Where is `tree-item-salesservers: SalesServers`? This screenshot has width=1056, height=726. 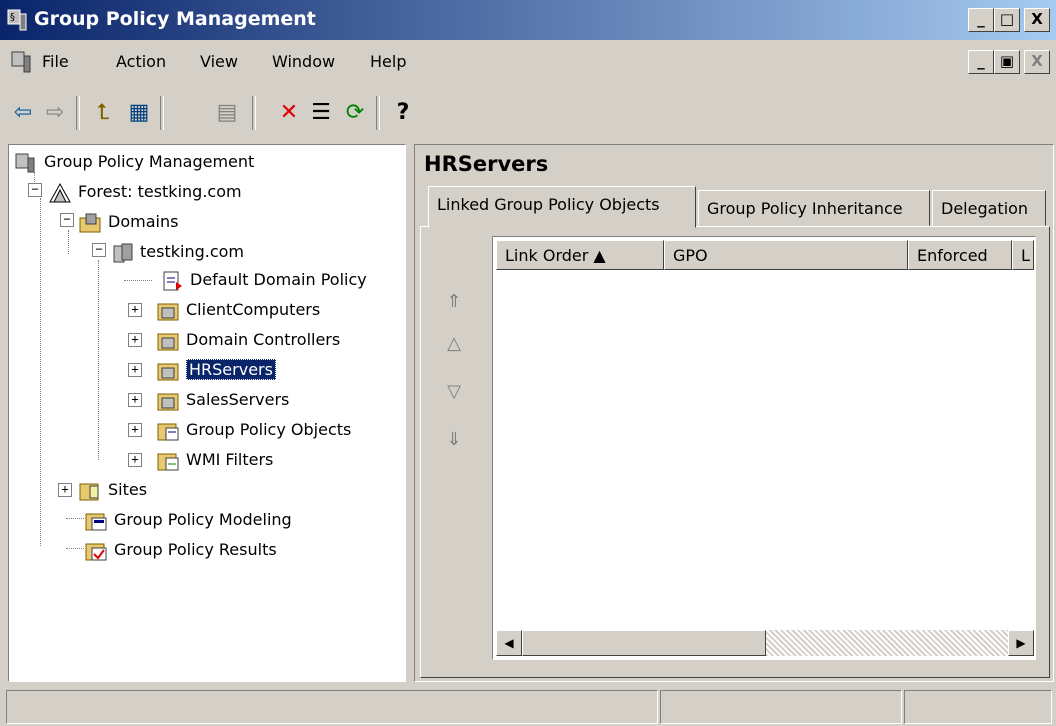
tree-item-salesservers: SalesServers is located at coordinates (222, 400).